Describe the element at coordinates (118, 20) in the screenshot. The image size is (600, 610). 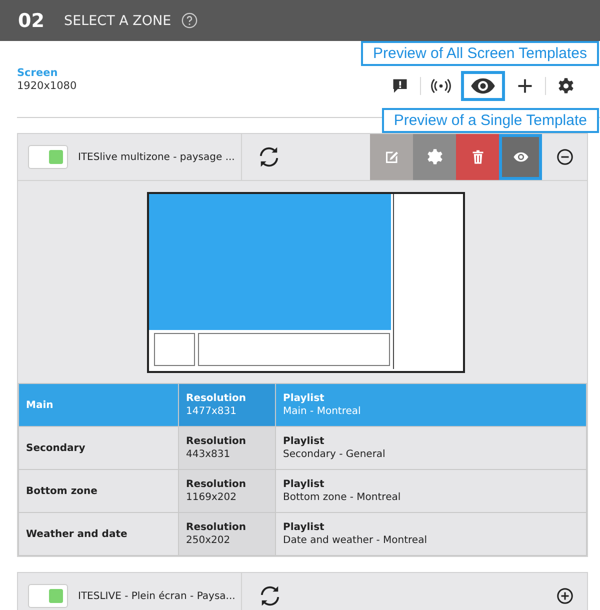
I see `section-title: SELECT A ZONE` at that location.